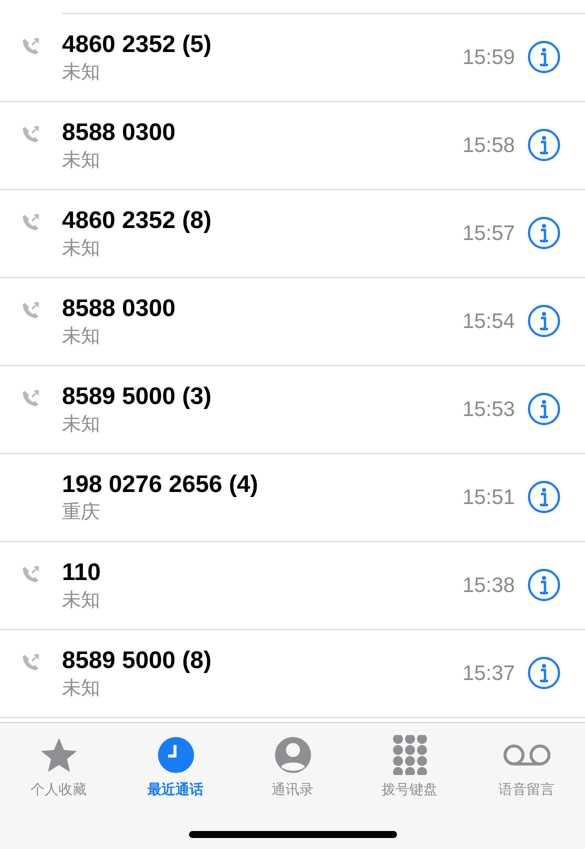 This screenshot has height=849, width=585. What do you see at coordinates (488, 58) in the screenshot?
I see `call-time: 15:59` at bounding box center [488, 58].